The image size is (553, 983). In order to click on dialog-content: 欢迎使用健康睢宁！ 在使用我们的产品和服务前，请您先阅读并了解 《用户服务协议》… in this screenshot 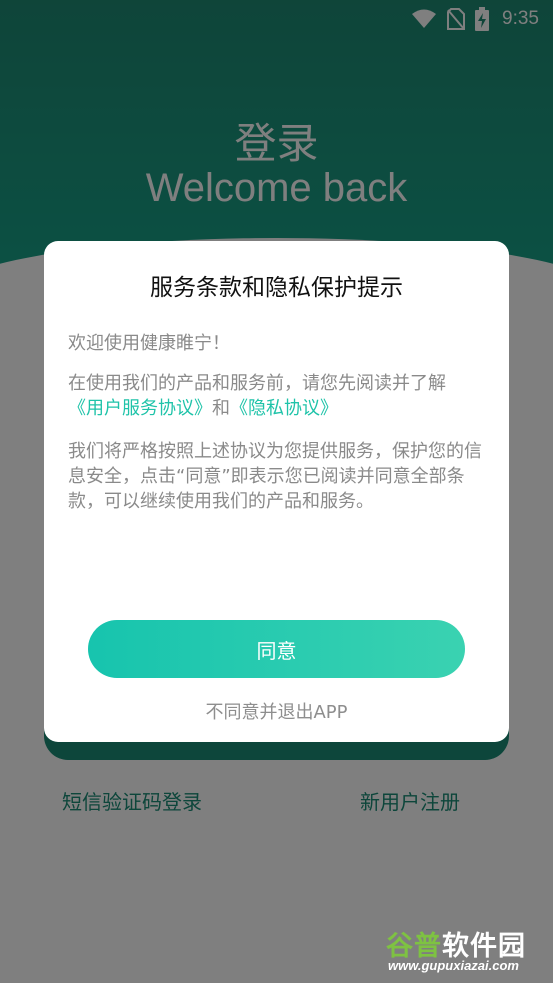, I will do `click(276, 422)`.